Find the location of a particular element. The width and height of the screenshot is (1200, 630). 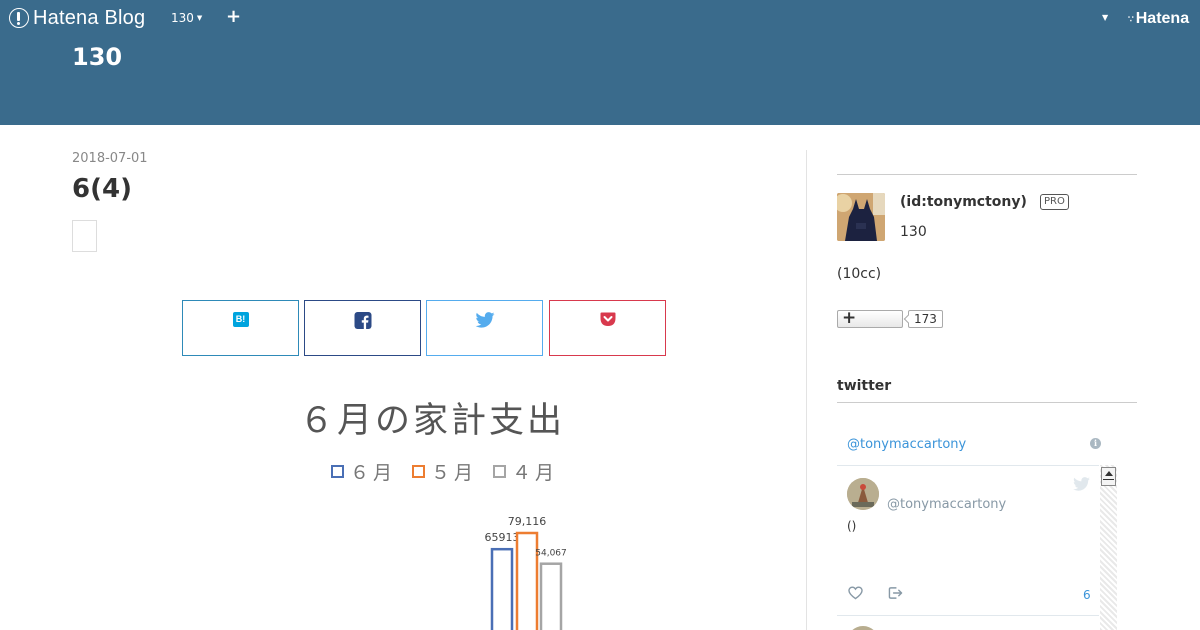

bar-label-0: 65913 is located at coordinates (502, 537).